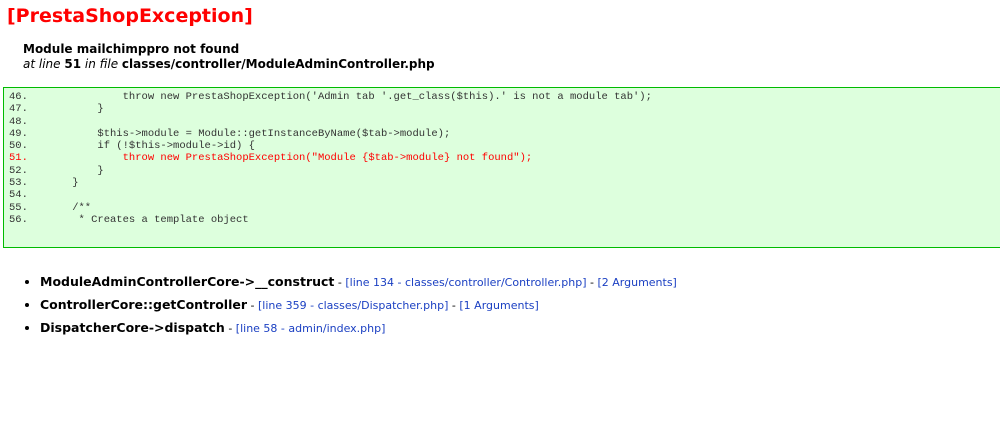  I want to click on location-middle: in file, so click(101, 64).